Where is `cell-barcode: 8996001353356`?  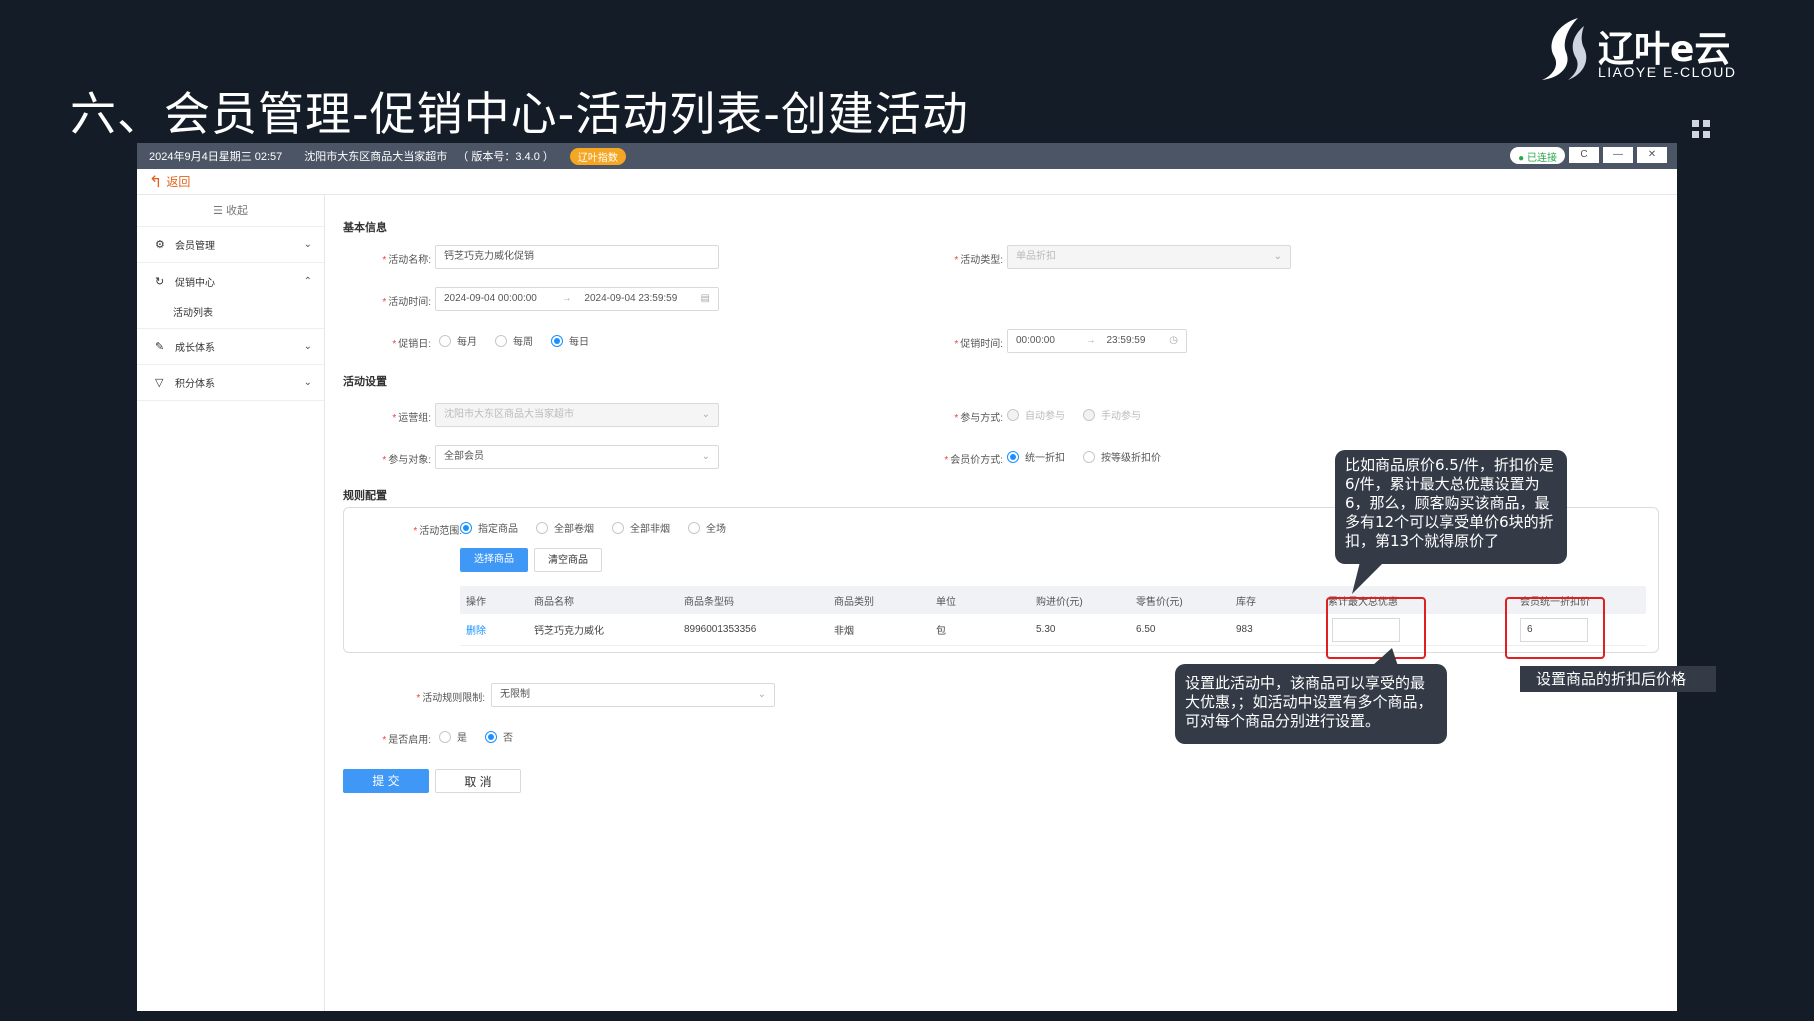 cell-barcode: 8996001353356 is located at coordinates (720, 629).